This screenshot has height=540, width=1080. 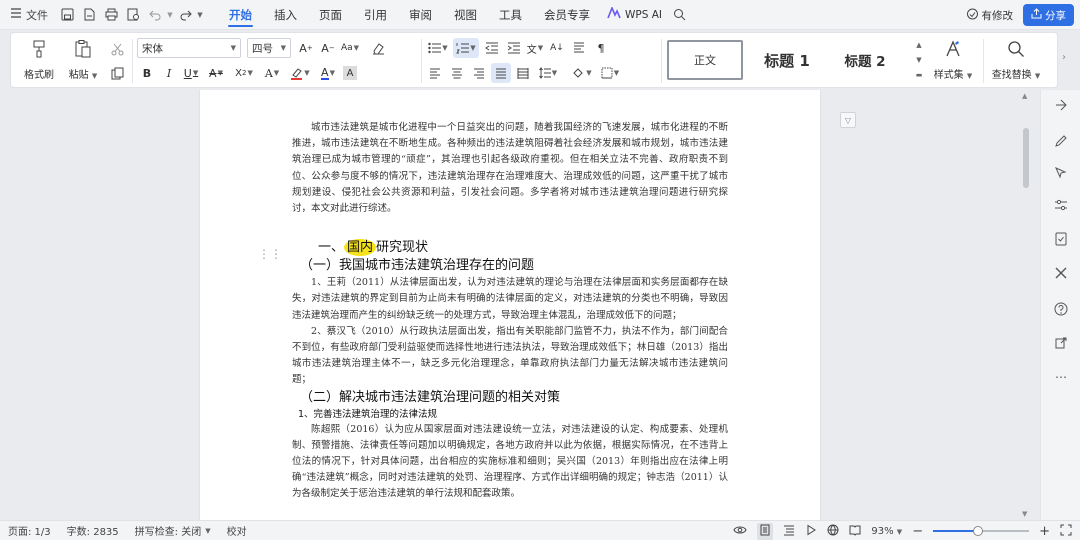 I want to click on redo-icon, so click(x=185, y=15).